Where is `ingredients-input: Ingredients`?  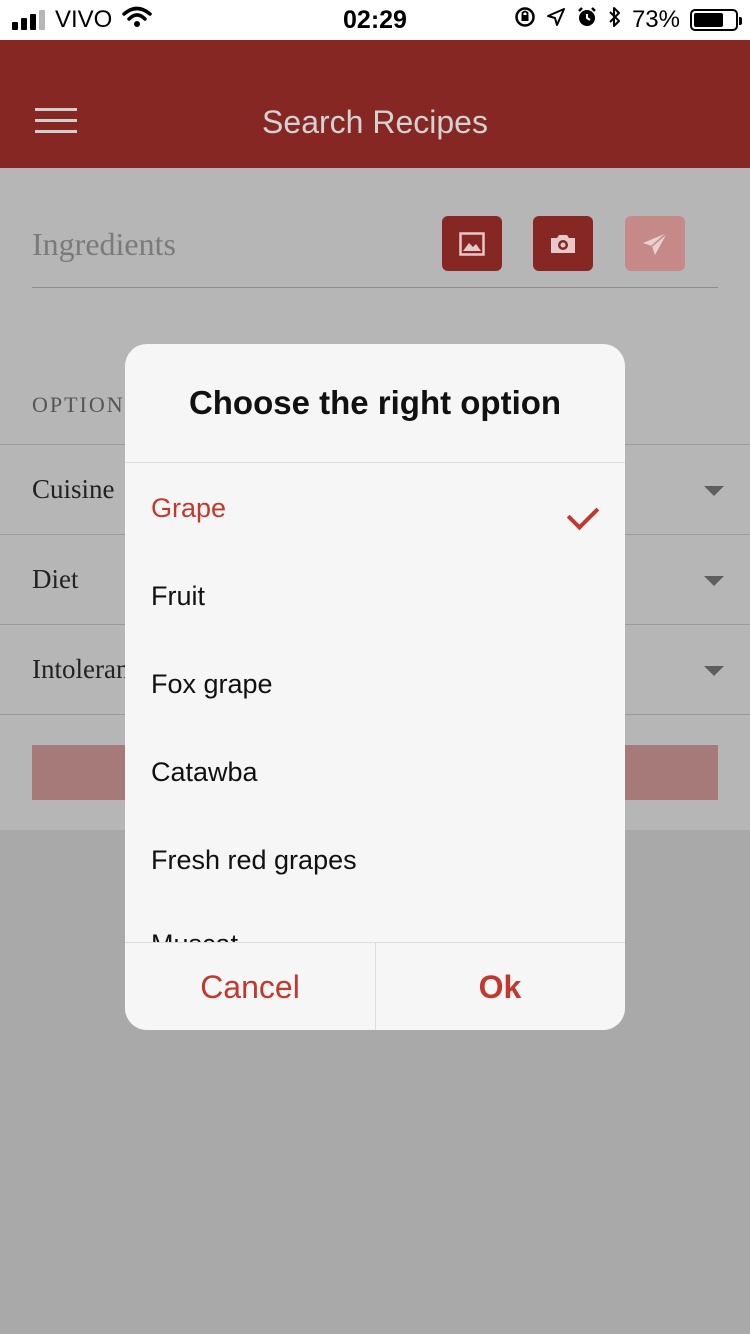
ingredients-input: Ingredients is located at coordinates (104, 244).